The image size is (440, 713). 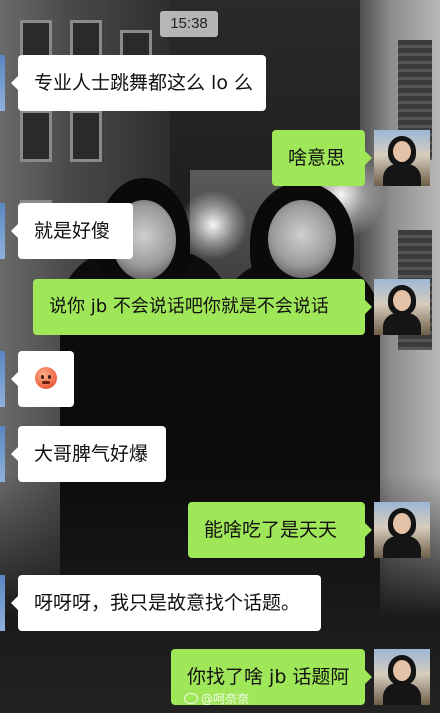 I want to click on incoming-message-bubble: 呀呀呀，我只是故意找个话题。, so click(x=166, y=603).